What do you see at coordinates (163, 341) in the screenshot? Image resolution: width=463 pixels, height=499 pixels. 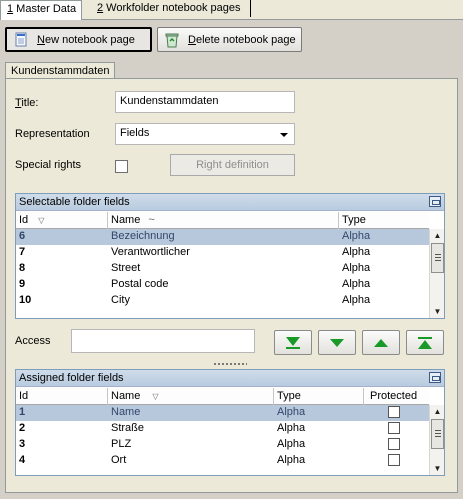 I see `access-field` at bounding box center [163, 341].